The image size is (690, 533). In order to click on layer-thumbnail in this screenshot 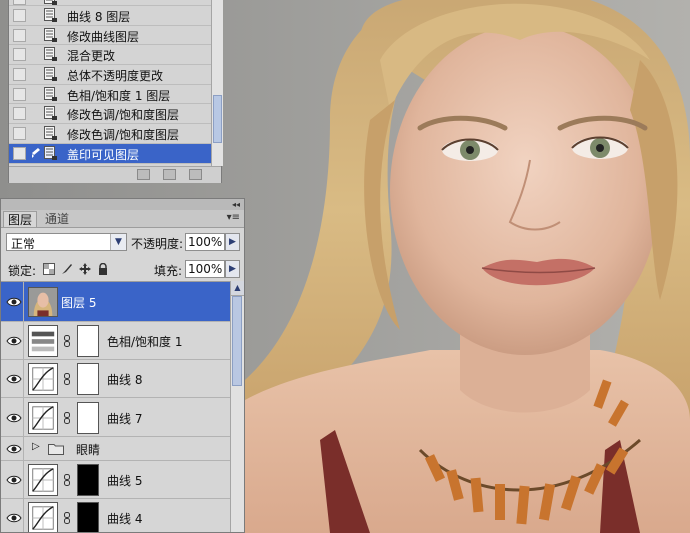, I will do `click(43, 302)`.